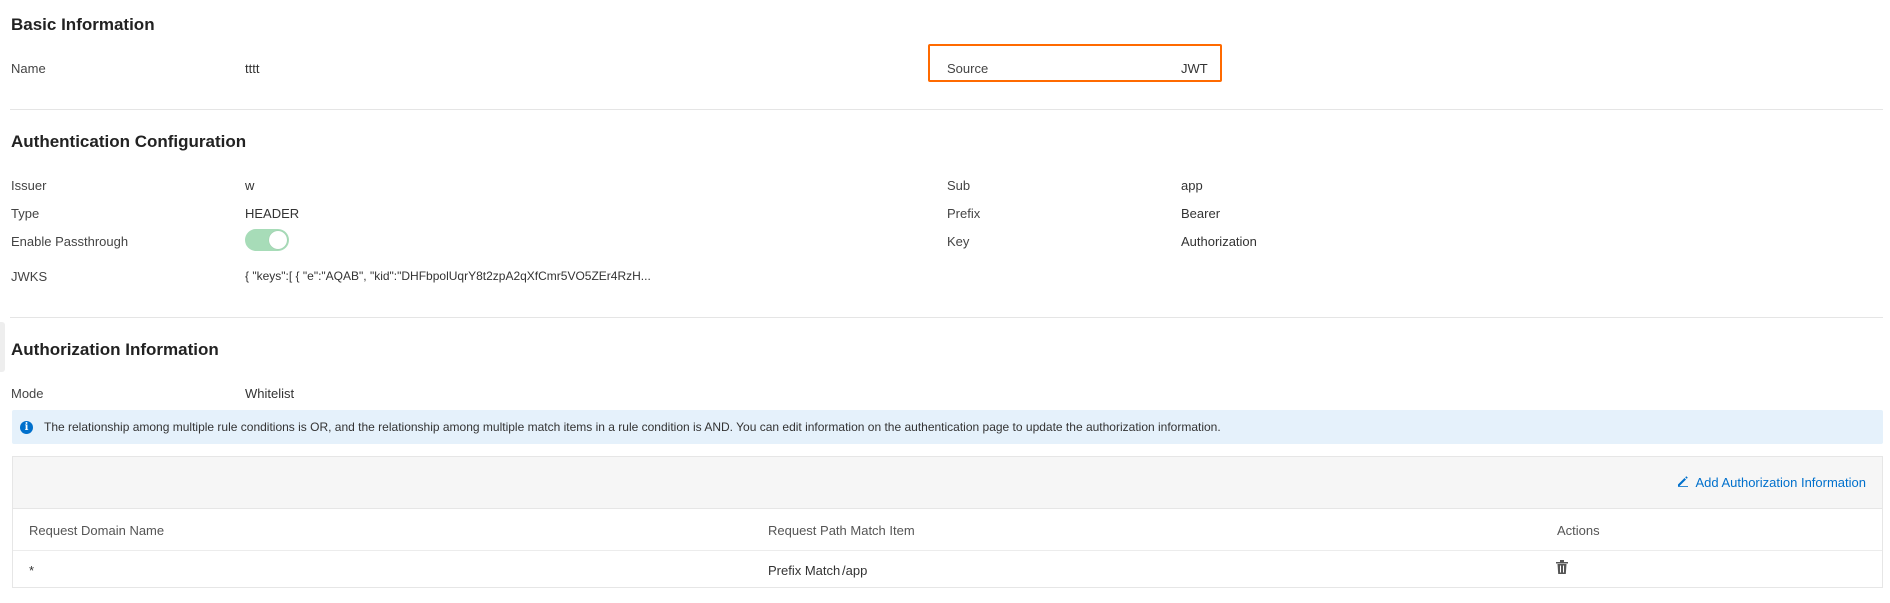  I want to click on sub-value: app, so click(1192, 185).